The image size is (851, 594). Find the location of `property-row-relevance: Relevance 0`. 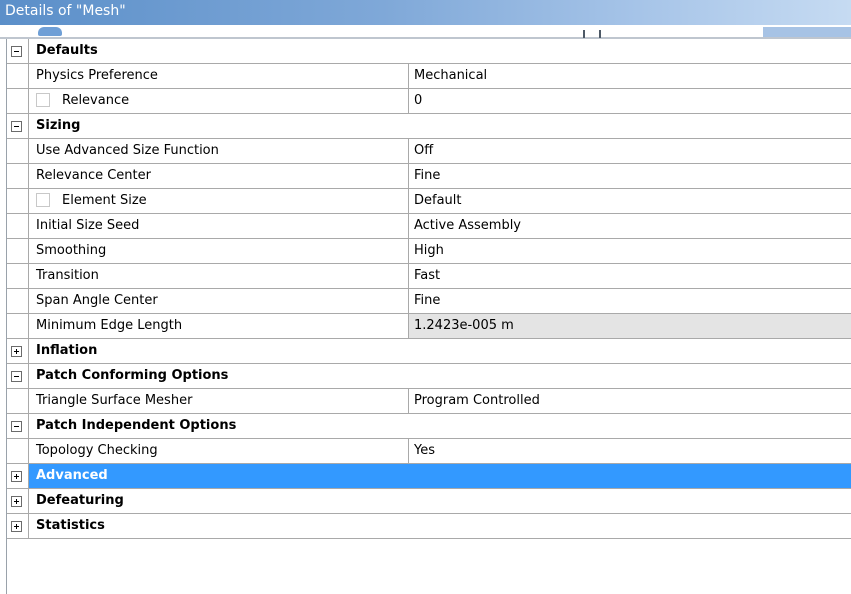

property-row-relevance: Relevance 0 is located at coordinates (429, 101).